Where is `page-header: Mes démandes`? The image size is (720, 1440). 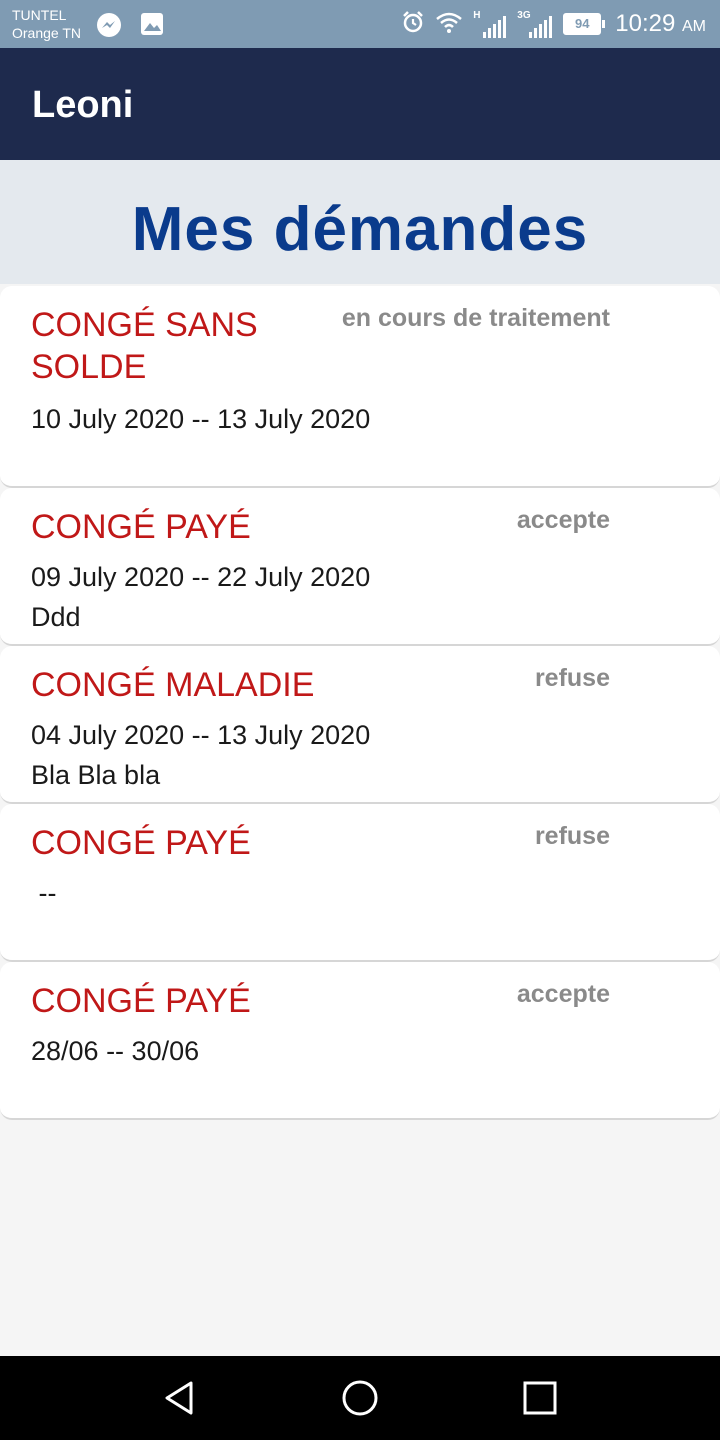
page-header: Mes démandes is located at coordinates (360, 222).